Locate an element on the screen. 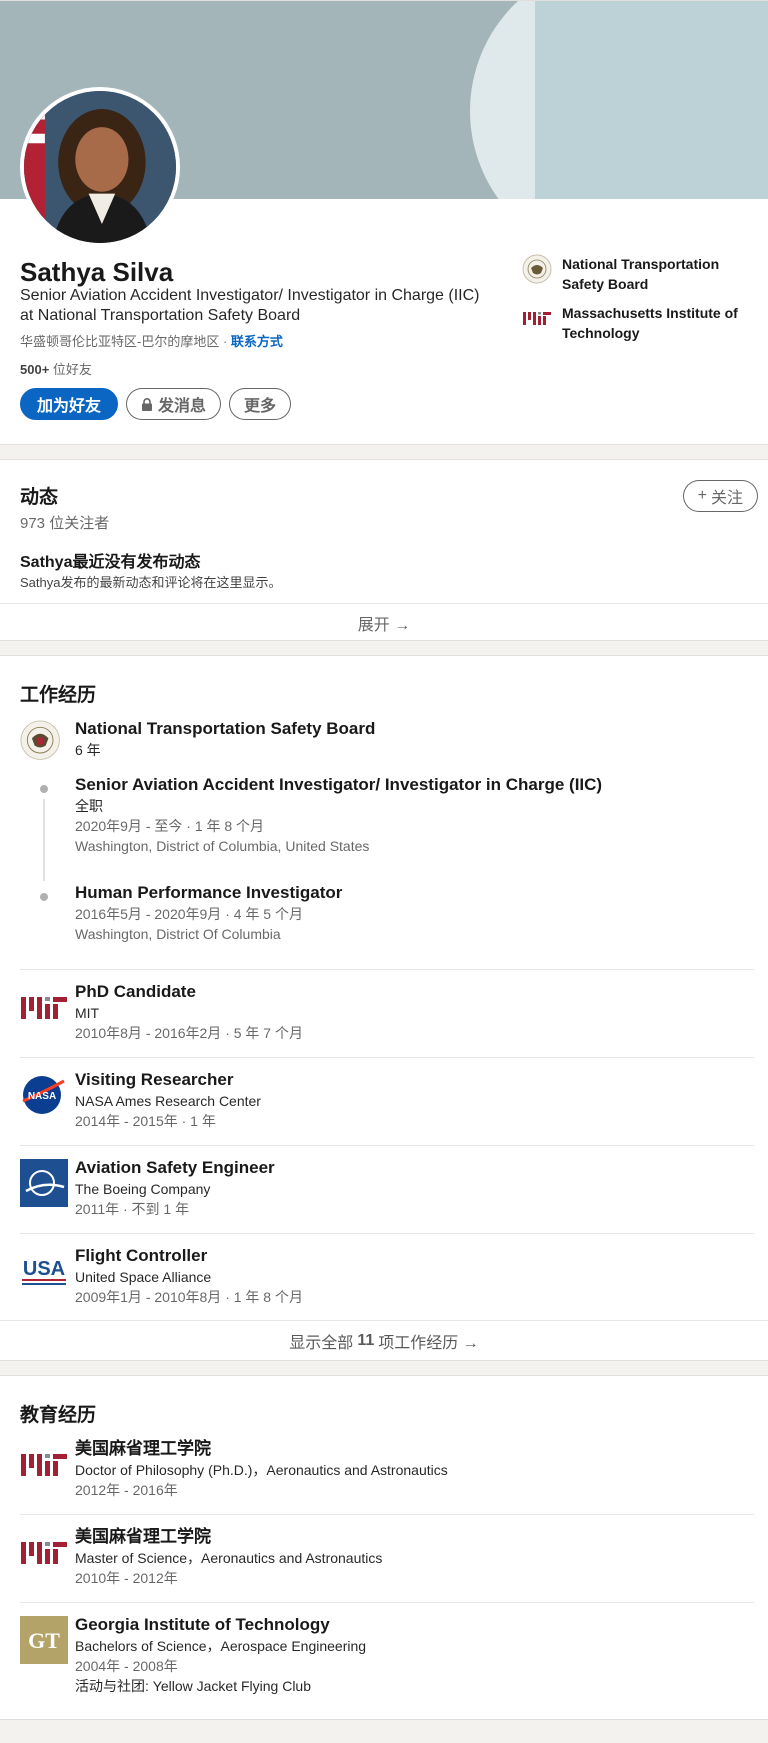 Image resolution: width=768 pixels, height=1743 pixels. usa-logo-icon: USA is located at coordinates (44, 1271).